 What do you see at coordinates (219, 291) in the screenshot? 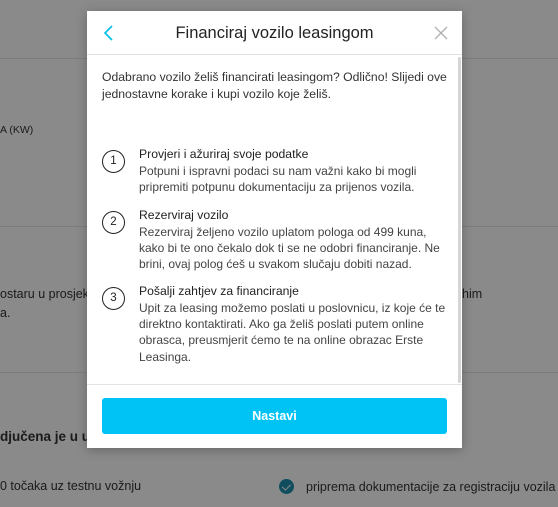
I see `step-title: Pošalji zahtjev za financiranje` at bounding box center [219, 291].